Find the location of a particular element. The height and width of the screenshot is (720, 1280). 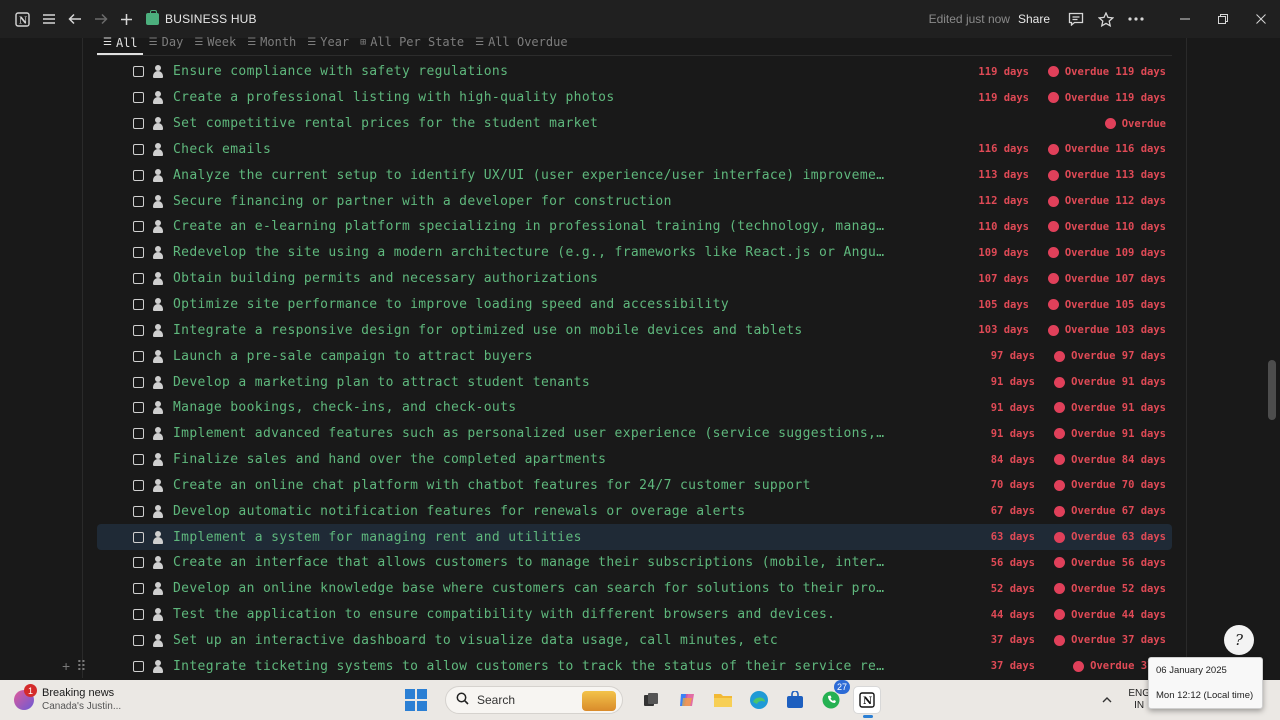

notion-logo-icon: N is located at coordinates (22, 19).